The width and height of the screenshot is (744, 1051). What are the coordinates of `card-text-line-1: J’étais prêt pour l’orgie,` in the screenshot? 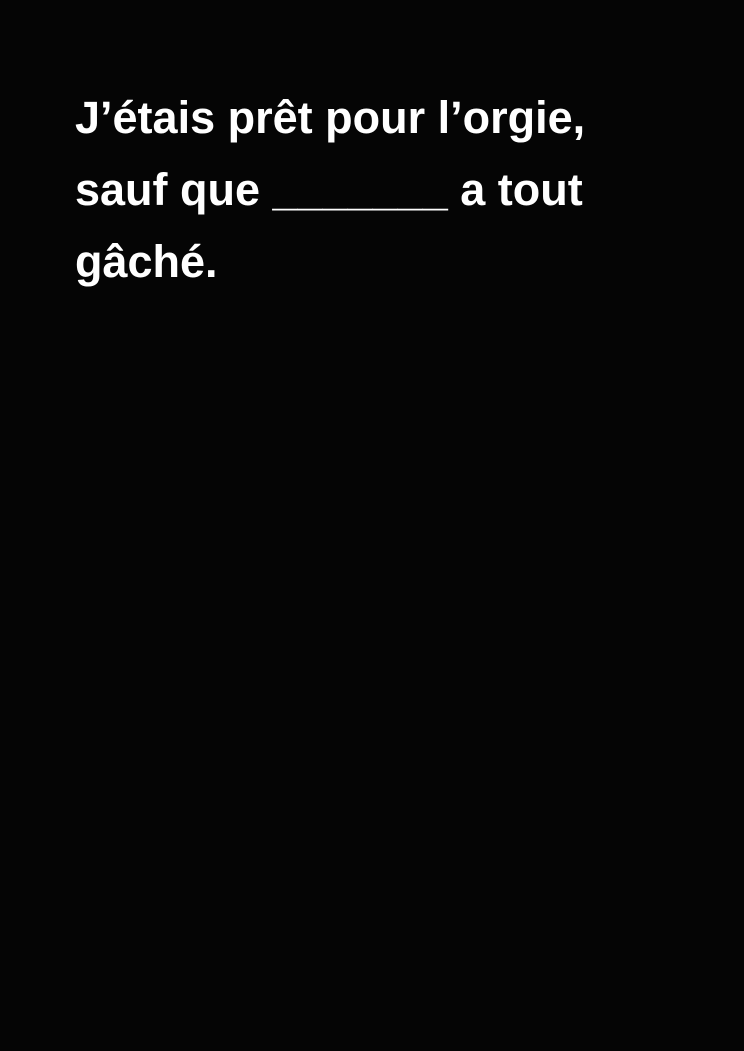 It's located at (330, 117).